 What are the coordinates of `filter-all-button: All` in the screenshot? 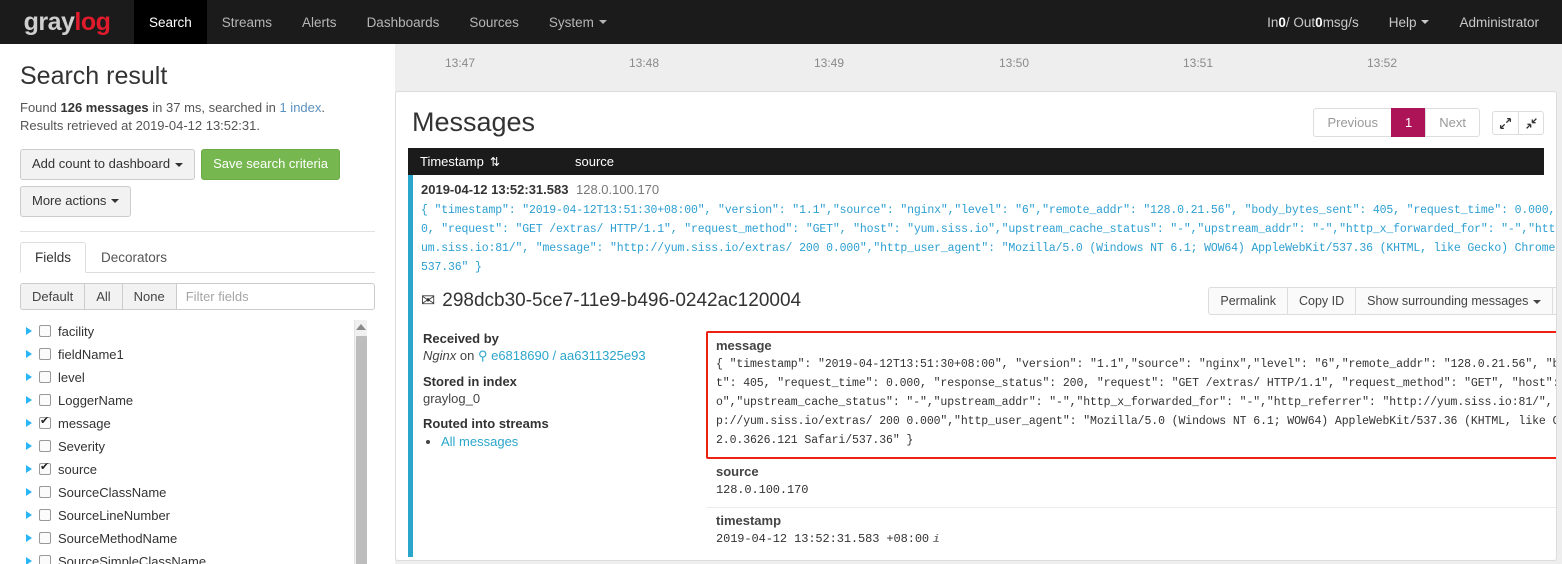 It's located at (103, 296).